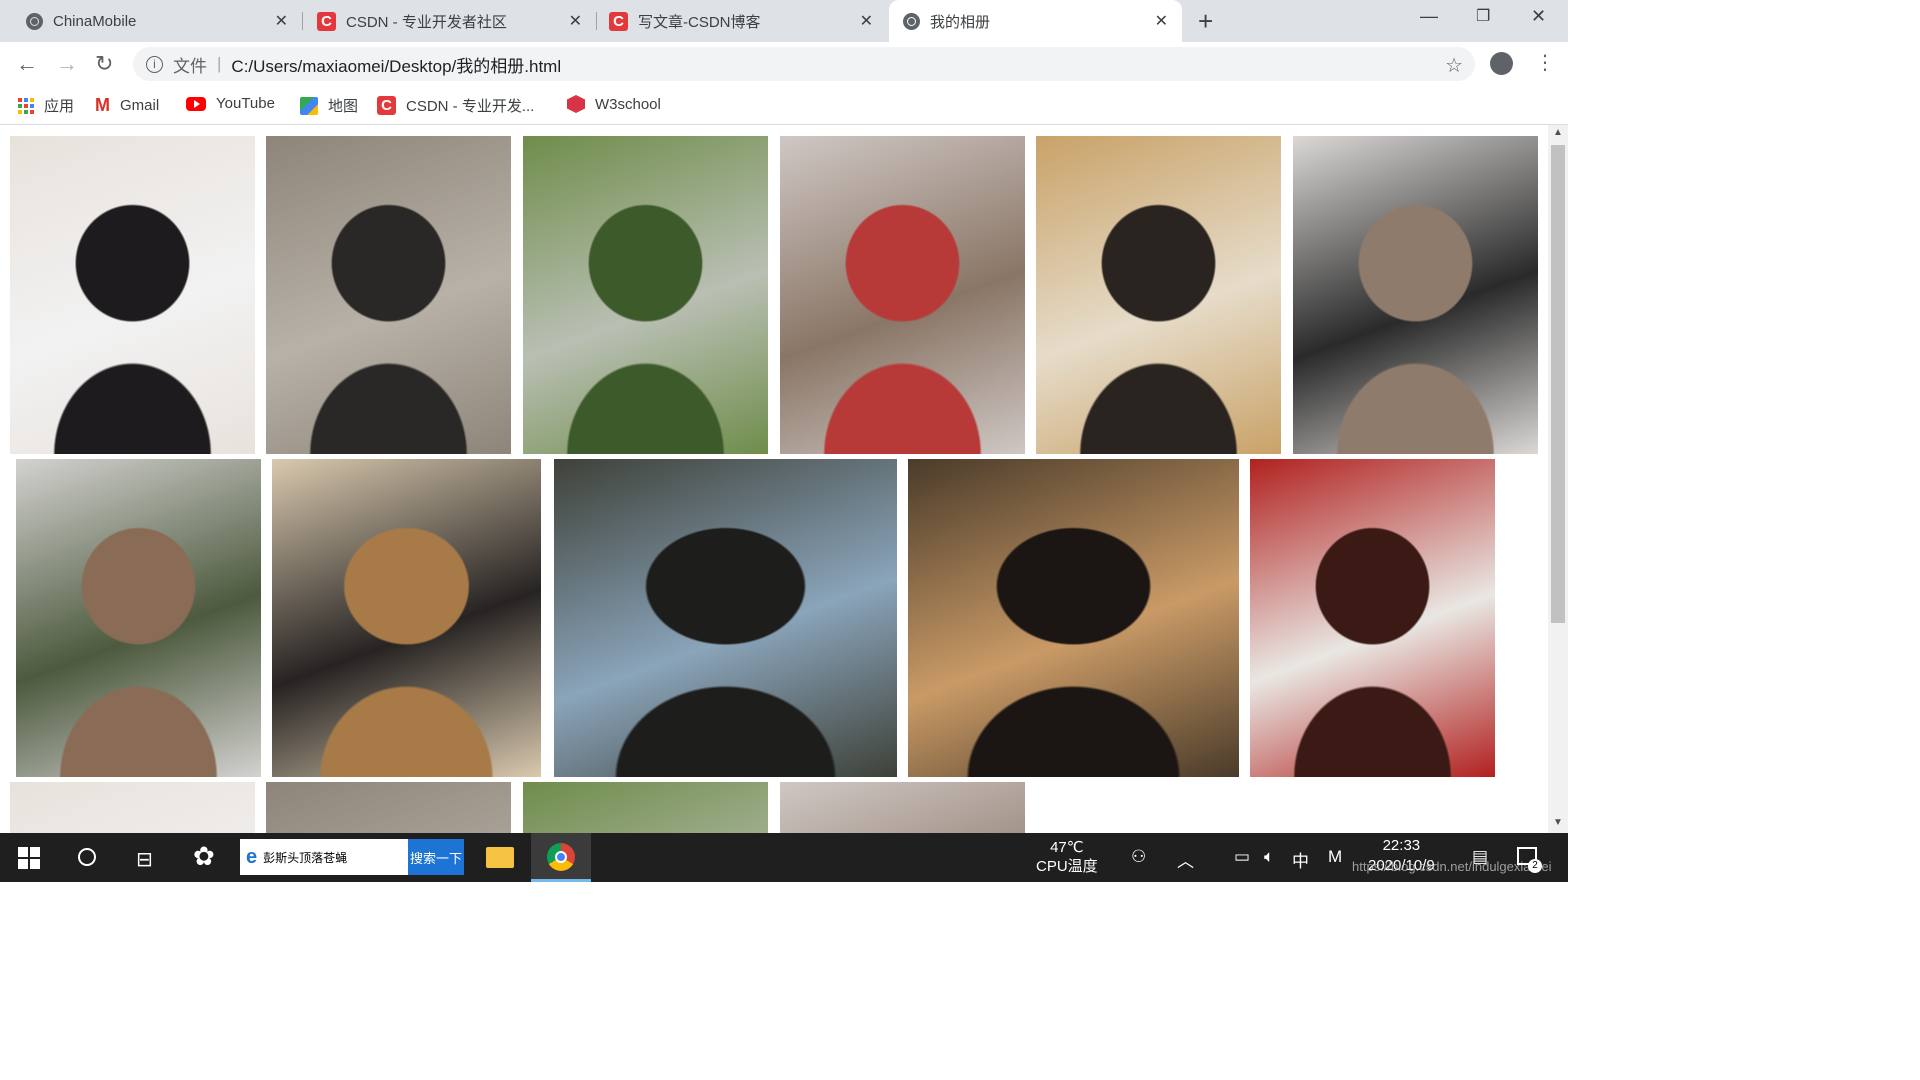 Image resolution: width=1920 pixels, height=1080 pixels. I want to click on back-button: ←, so click(27, 64).